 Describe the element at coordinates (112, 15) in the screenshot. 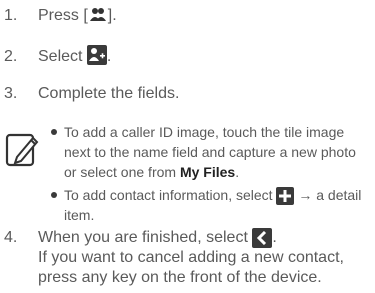

I see `step-text-end: ].` at that location.